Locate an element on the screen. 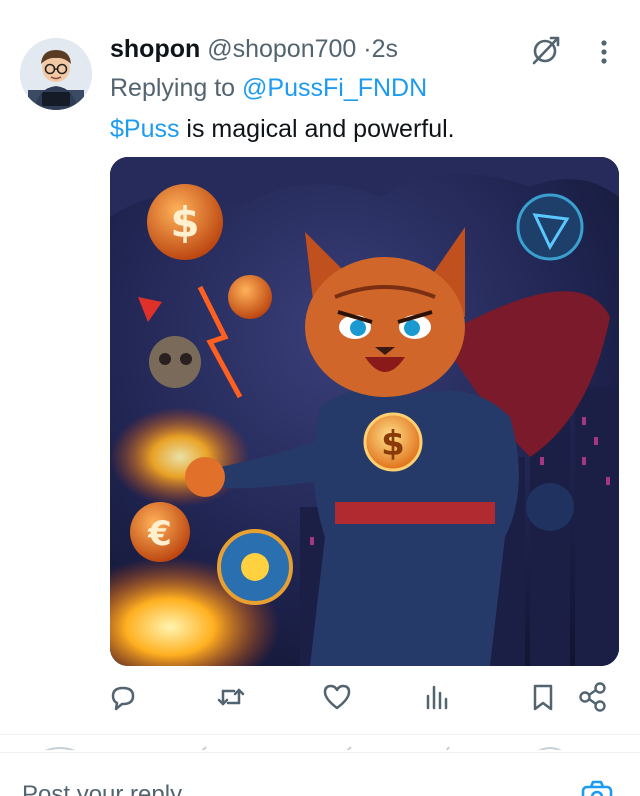  reply-icon is located at coordinates (123, 698).